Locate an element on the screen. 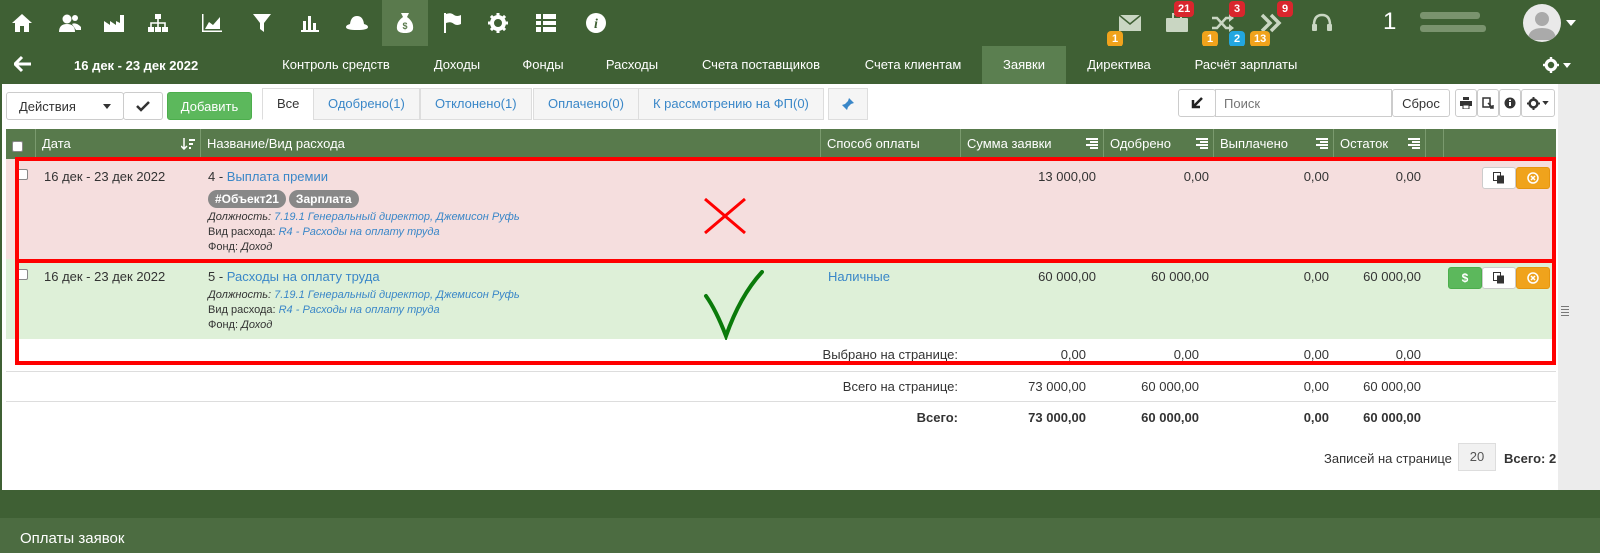 The image size is (1600, 553). filter-tab-all: Все is located at coordinates (288, 104).